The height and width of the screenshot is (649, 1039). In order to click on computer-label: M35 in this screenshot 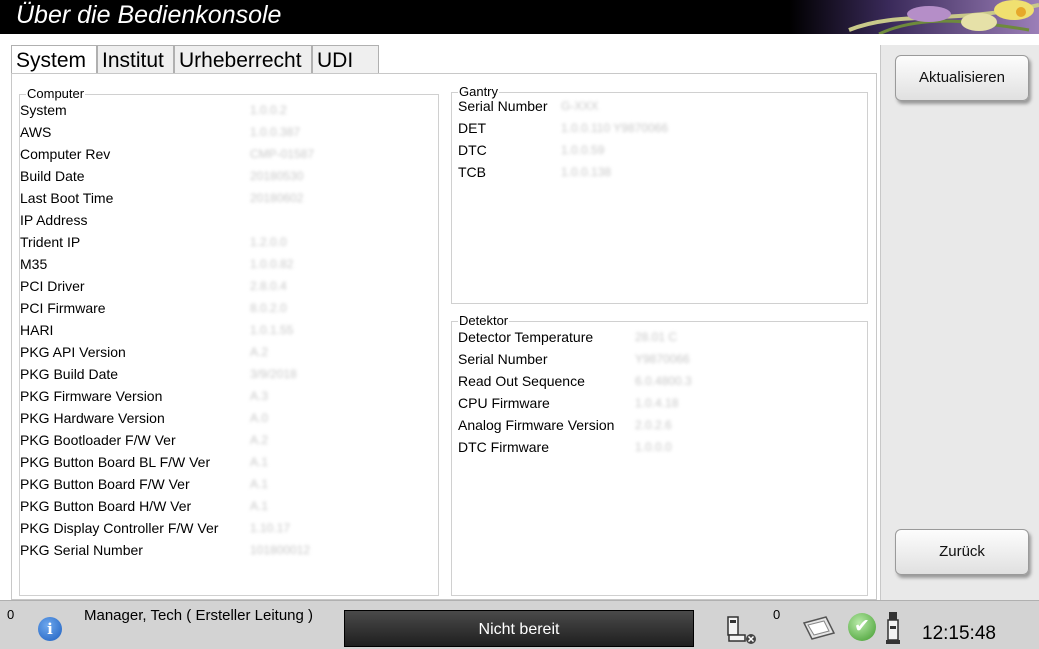, I will do `click(34, 264)`.